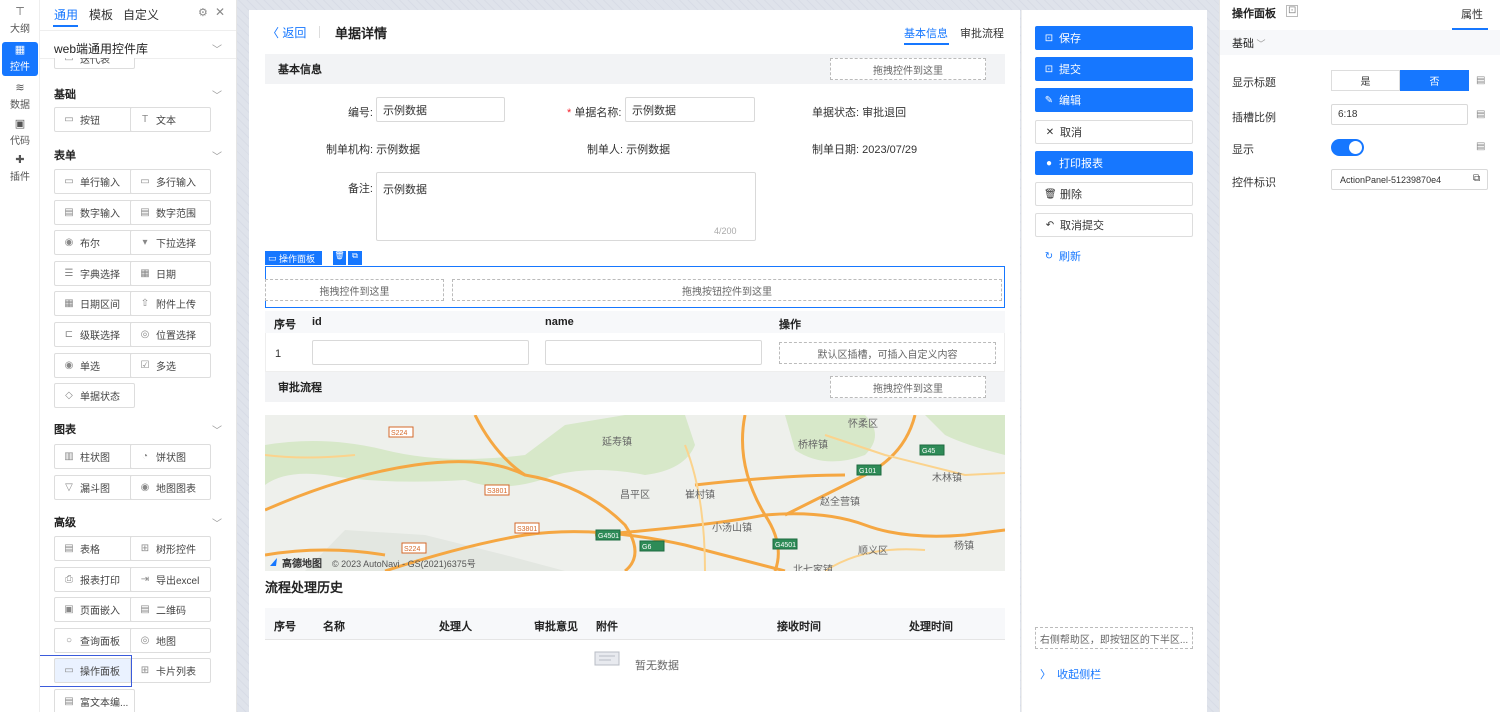 The height and width of the screenshot is (712, 1500). Describe the element at coordinates (170, 119) in the screenshot. I see `palette-item: T 文本` at that location.